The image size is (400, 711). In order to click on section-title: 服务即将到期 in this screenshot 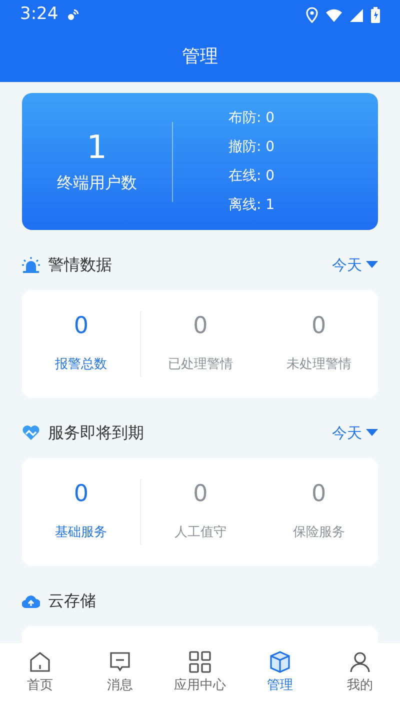, I will do `click(96, 433)`.